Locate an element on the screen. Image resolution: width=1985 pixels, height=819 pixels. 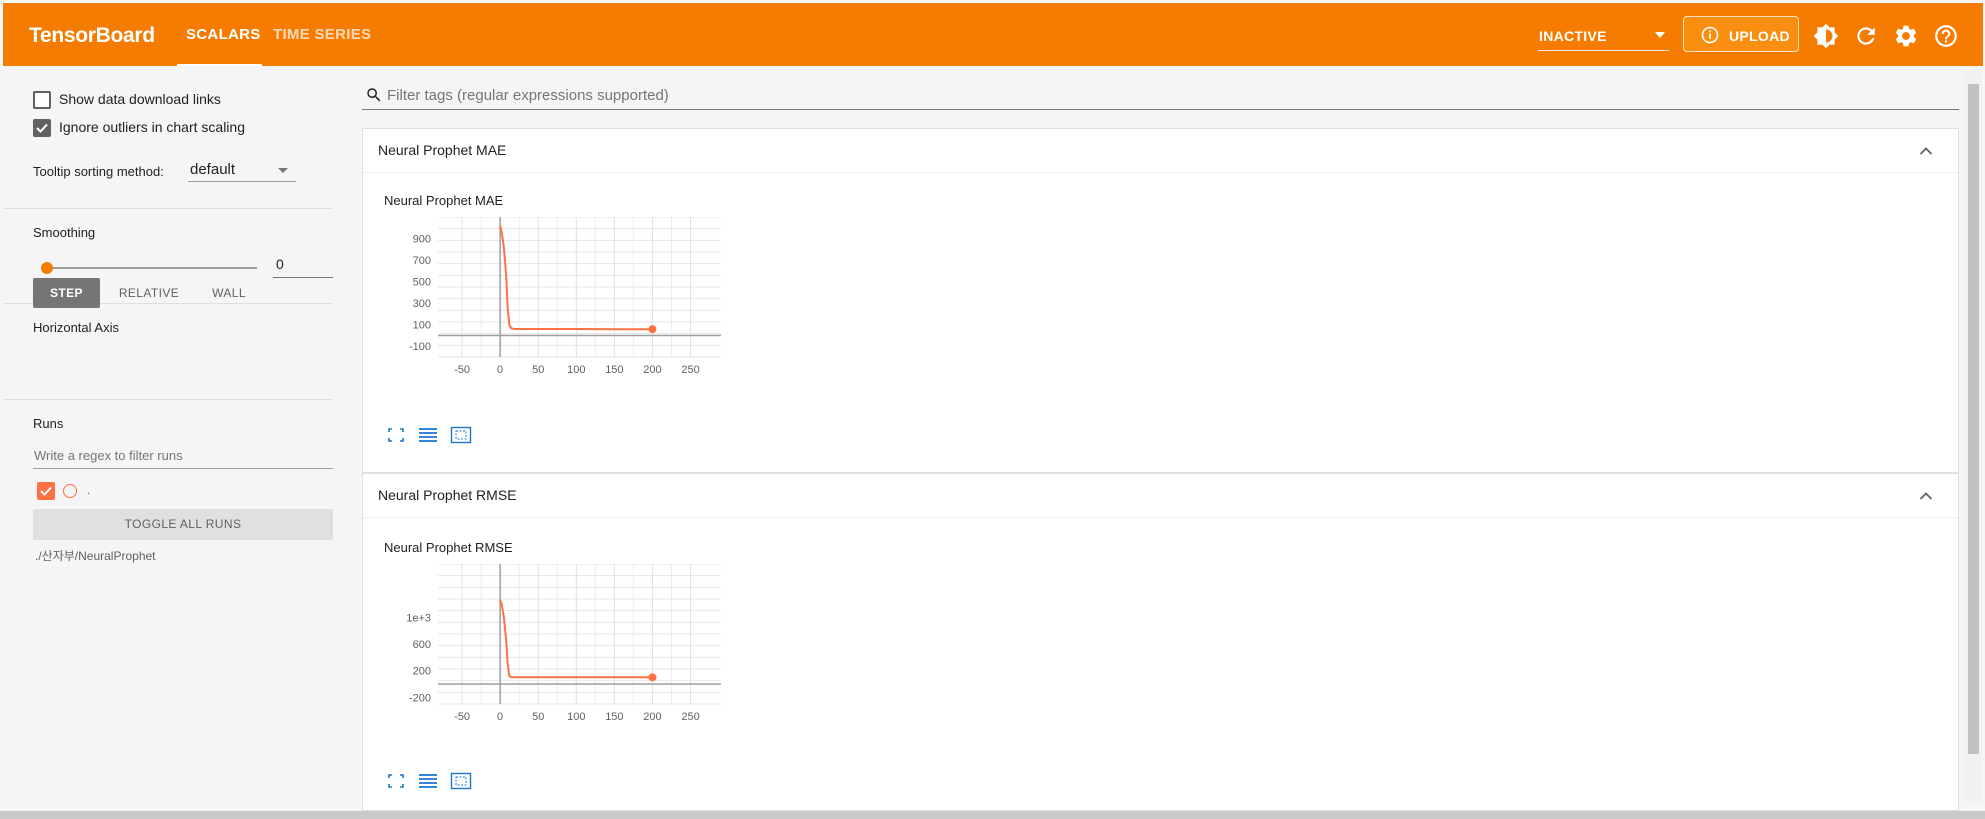
chart-title: Neural Prophet MAE is located at coordinates (444, 200).